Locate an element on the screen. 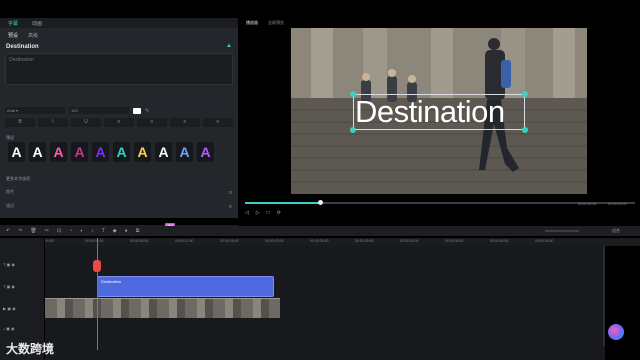 This screenshot has height=360, width=640. watermark: 大数跨境 is located at coordinates (30, 349).